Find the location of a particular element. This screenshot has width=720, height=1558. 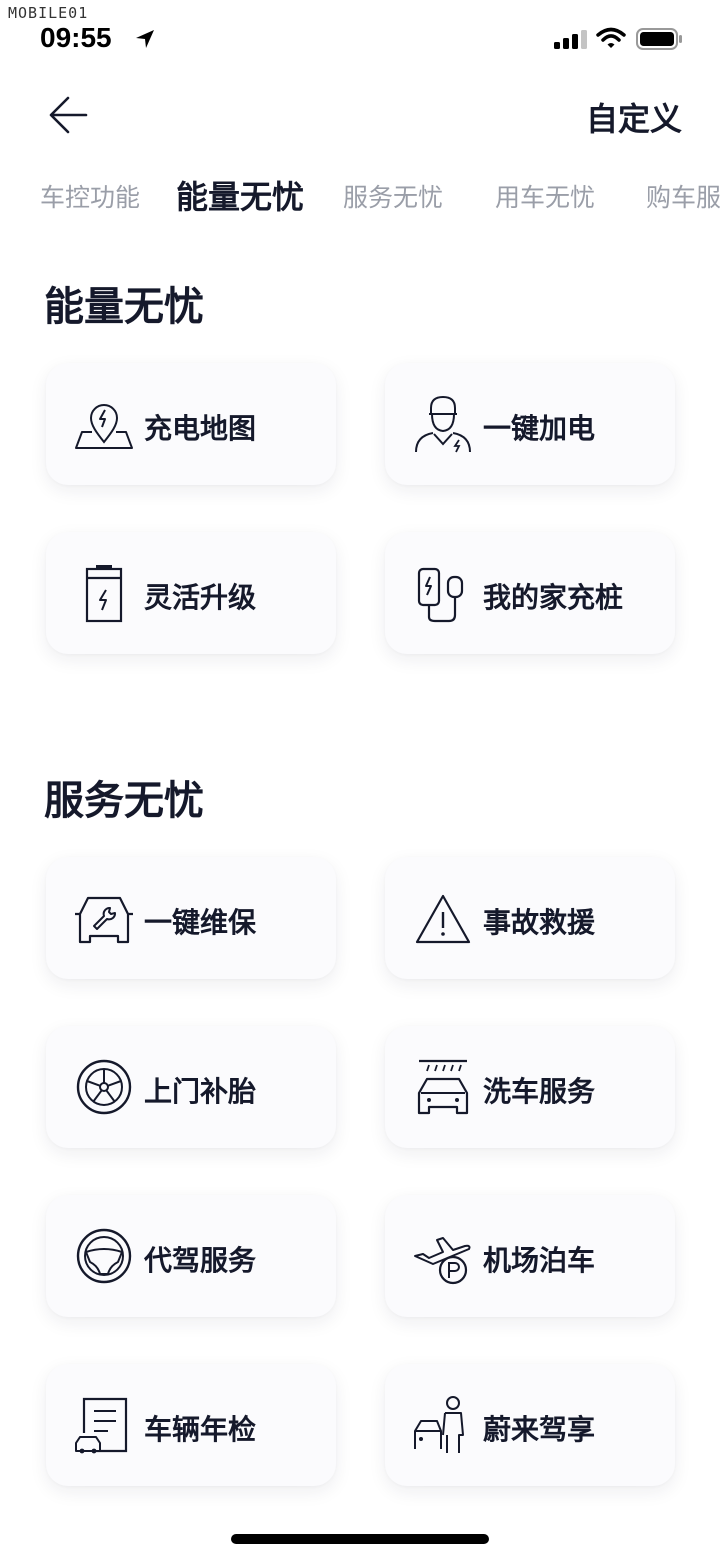

home-charger-icon is located at coordinates (440, 595).